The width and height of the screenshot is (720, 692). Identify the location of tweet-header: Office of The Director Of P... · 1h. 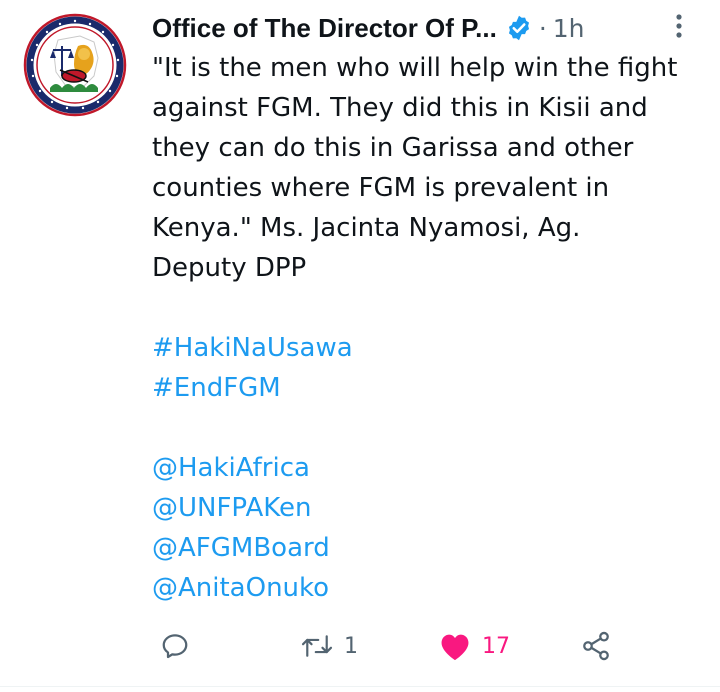
(427, 28).